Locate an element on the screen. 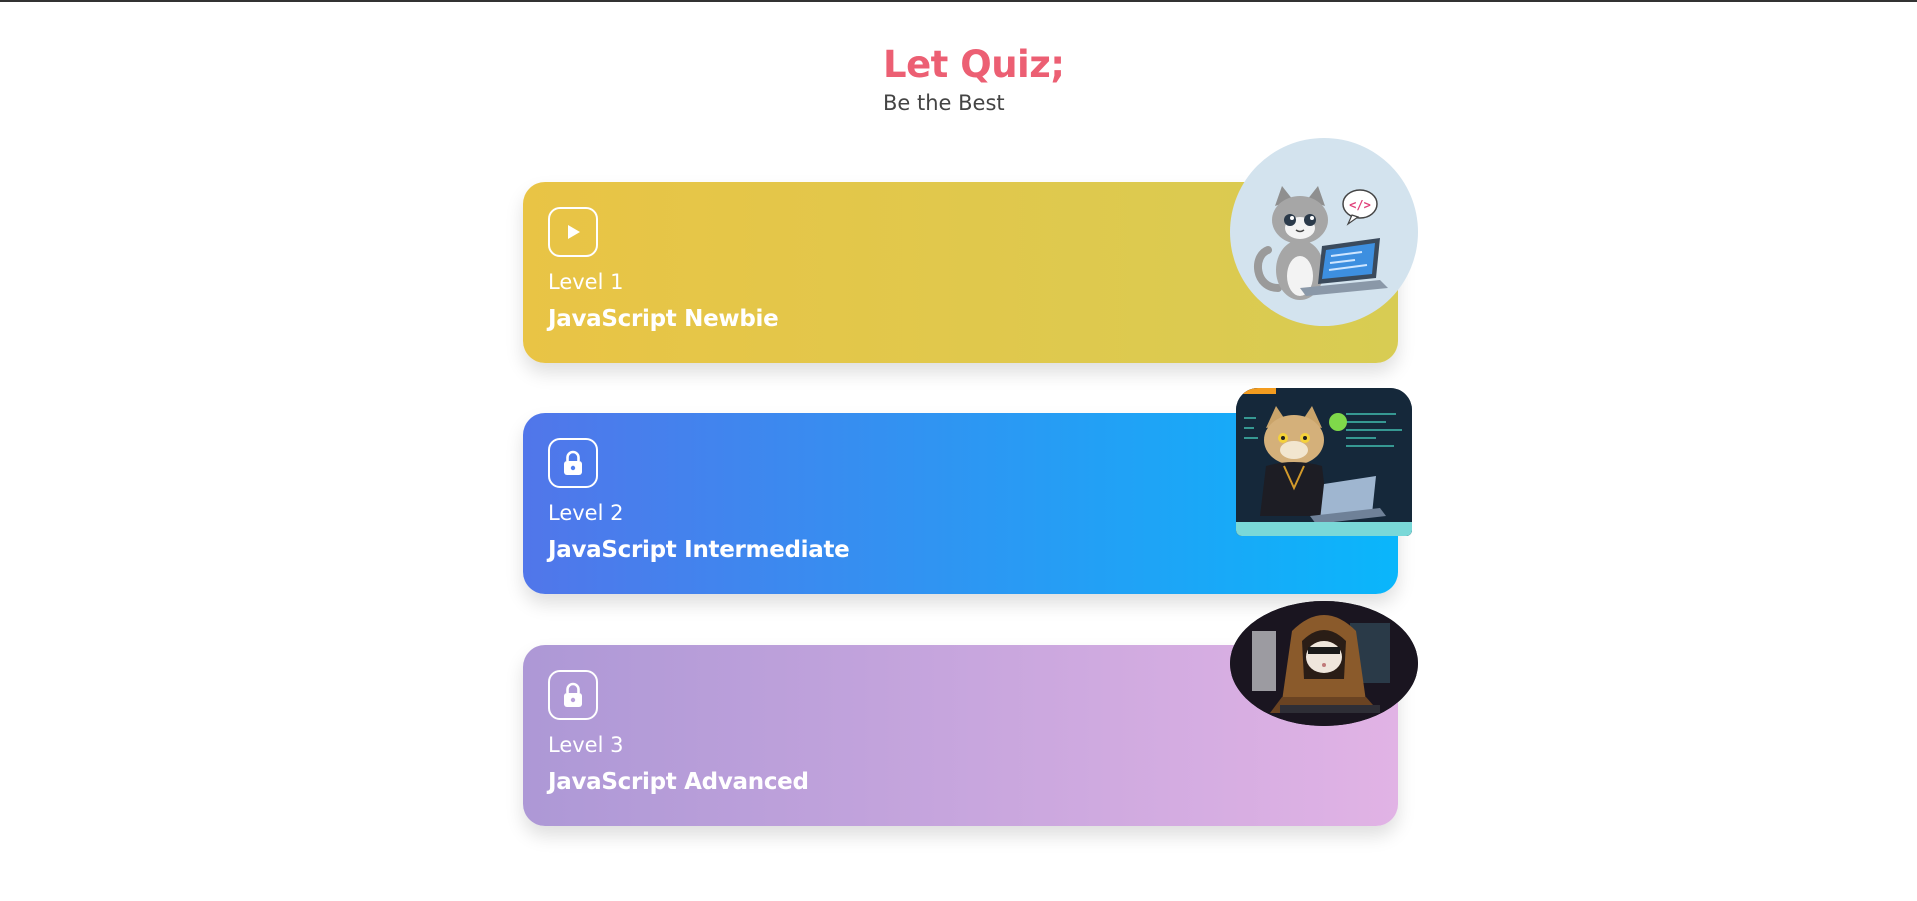 The height and width of the screenshot is (901, 1917). cat-laptop-illustration: </> is located at coordinates (1324, 232).